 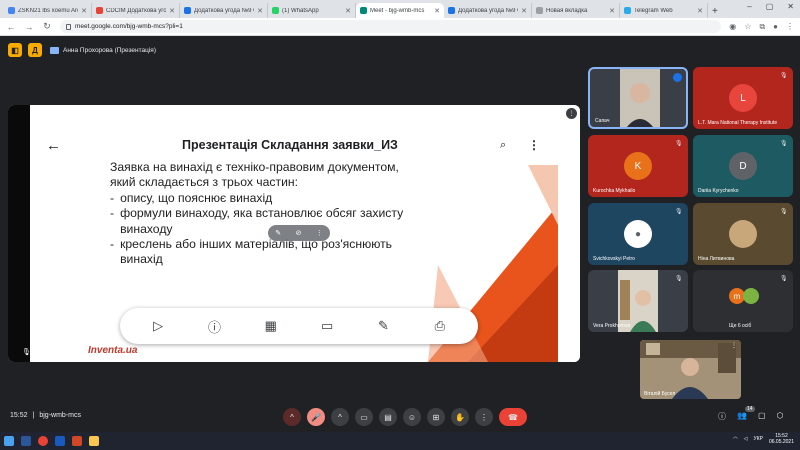 I want to click on participant-count-badge: 14, so click(x=750, y=409).